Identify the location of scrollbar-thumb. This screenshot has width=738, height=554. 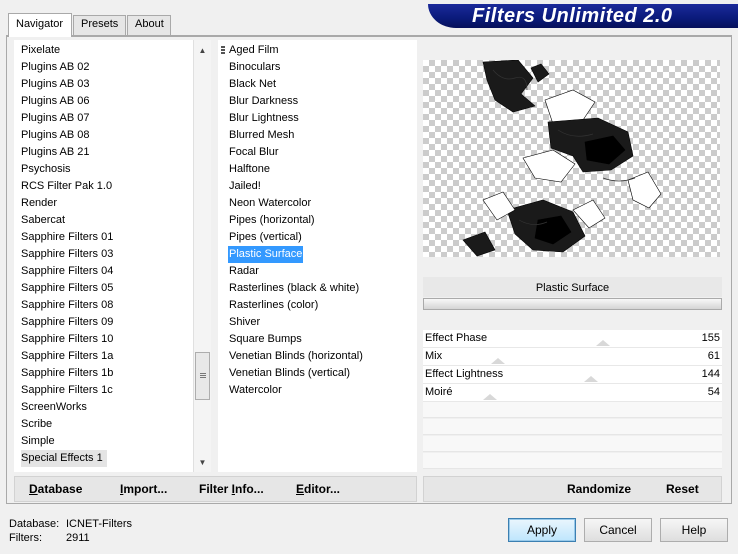
(202, 376).